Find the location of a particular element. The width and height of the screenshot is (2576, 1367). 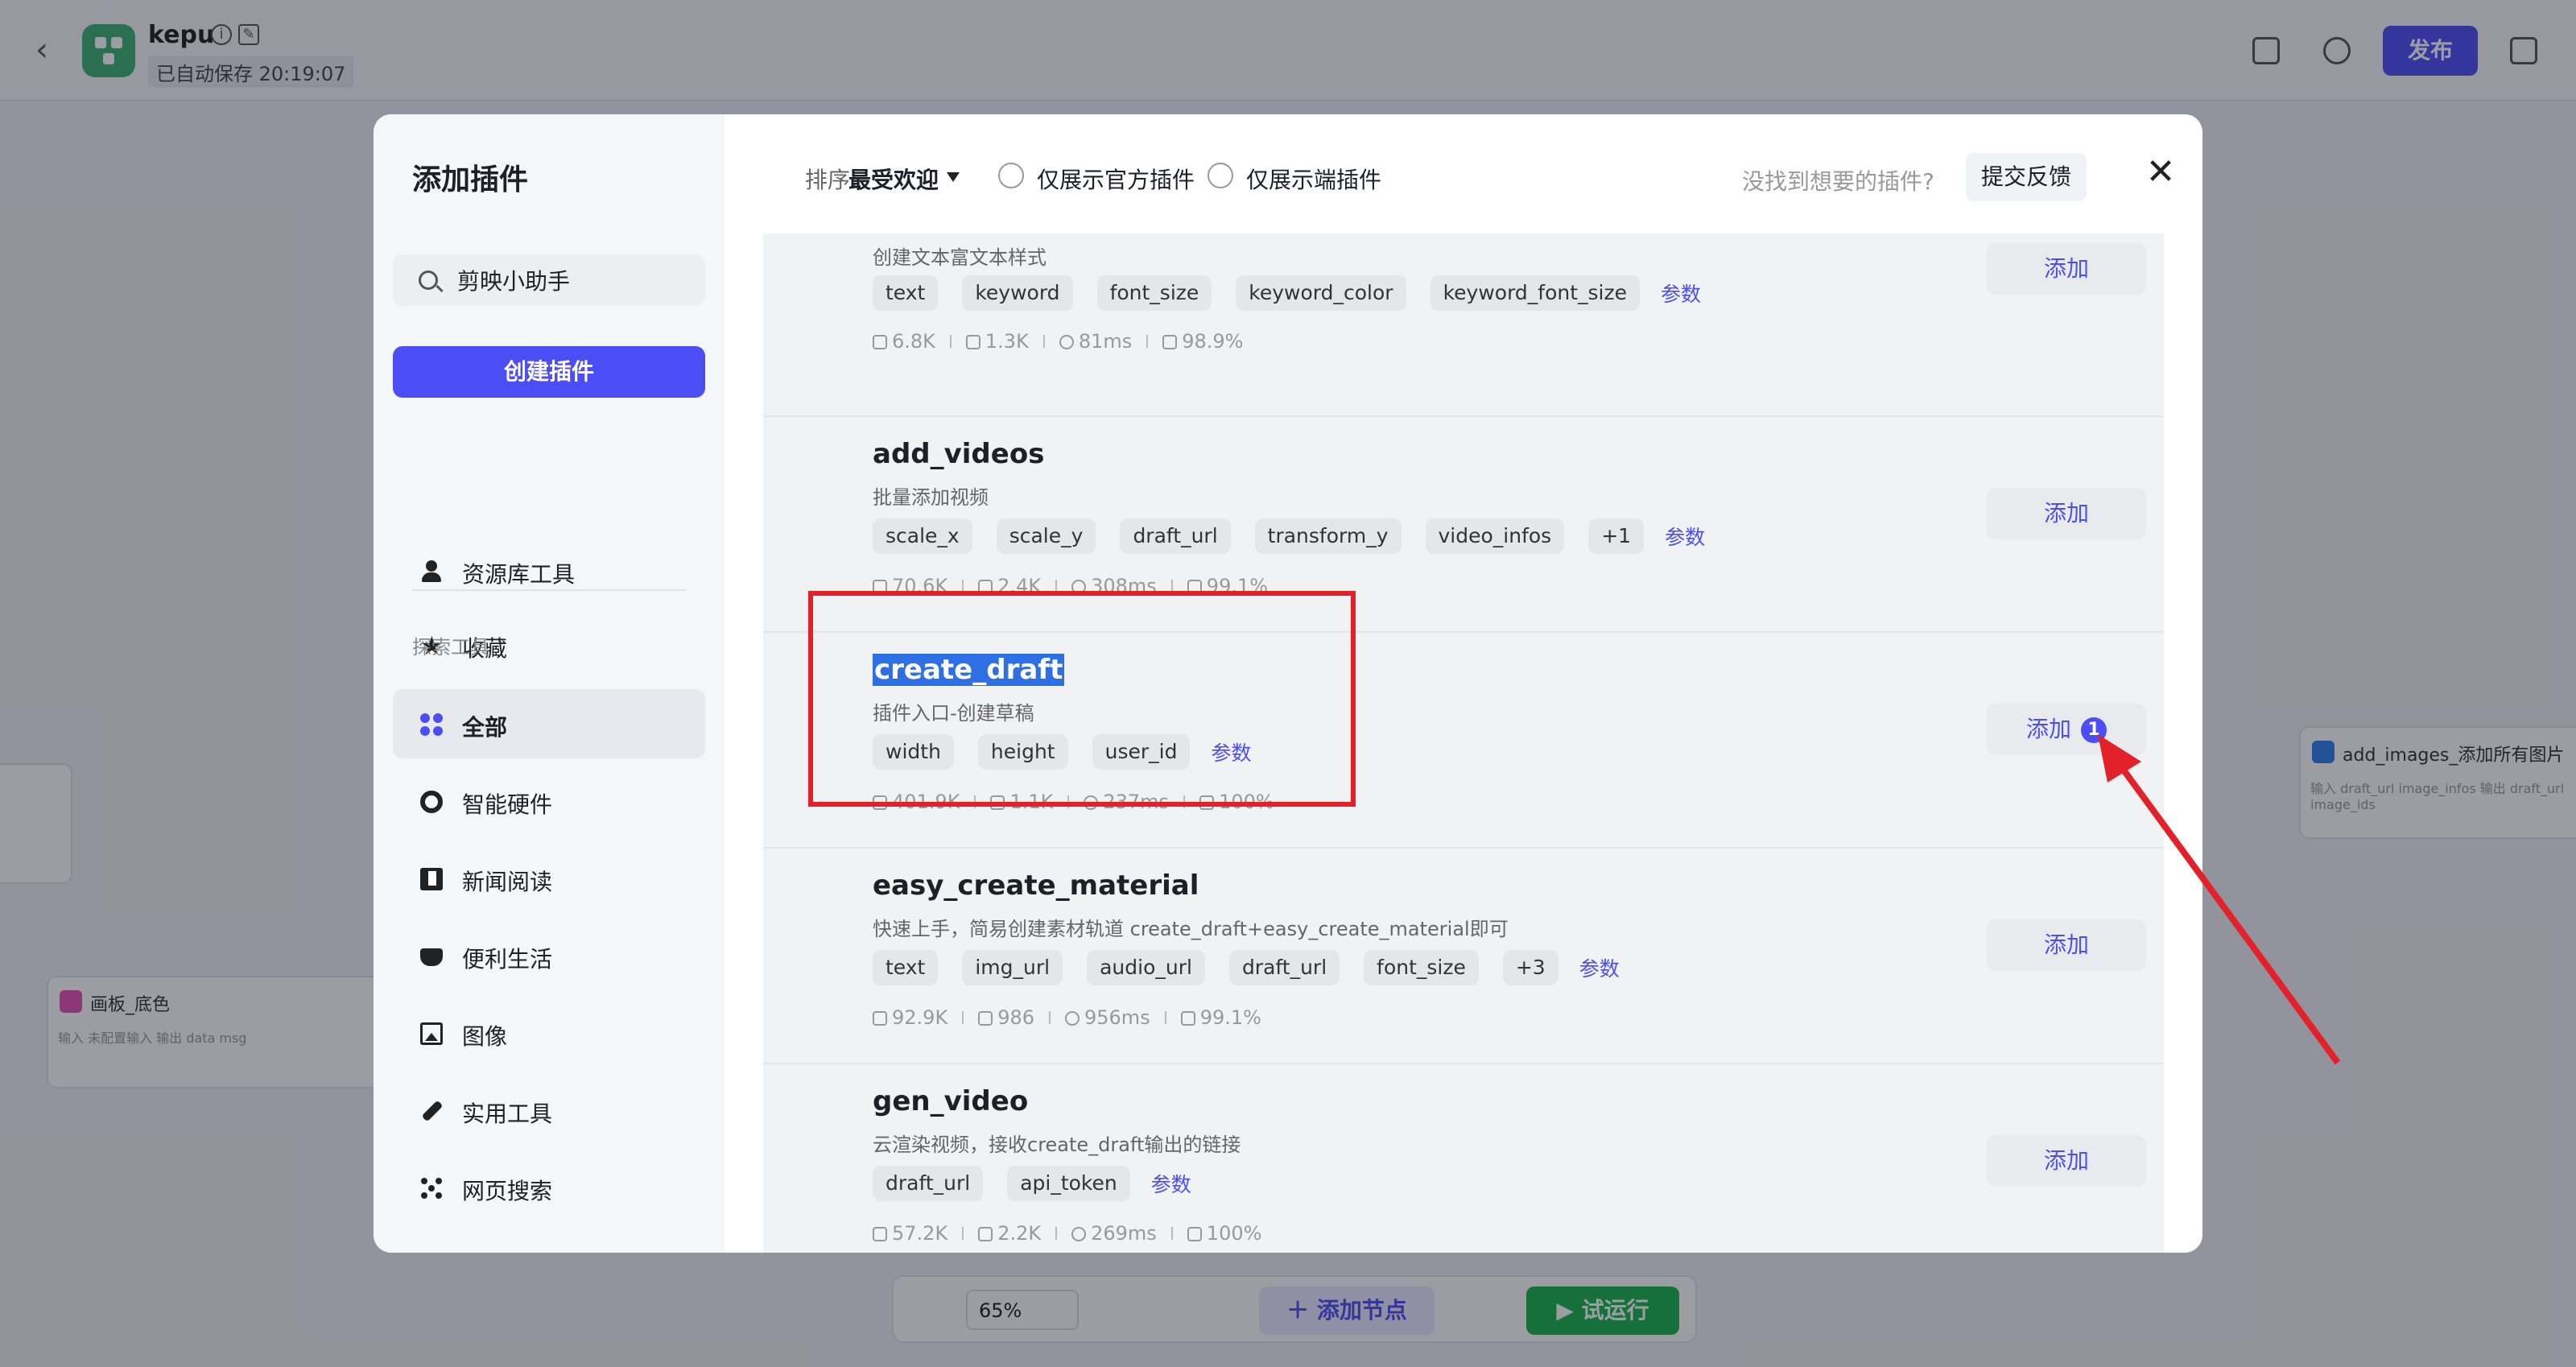

radio-cloud-only is located at coordinates (1220, 175).